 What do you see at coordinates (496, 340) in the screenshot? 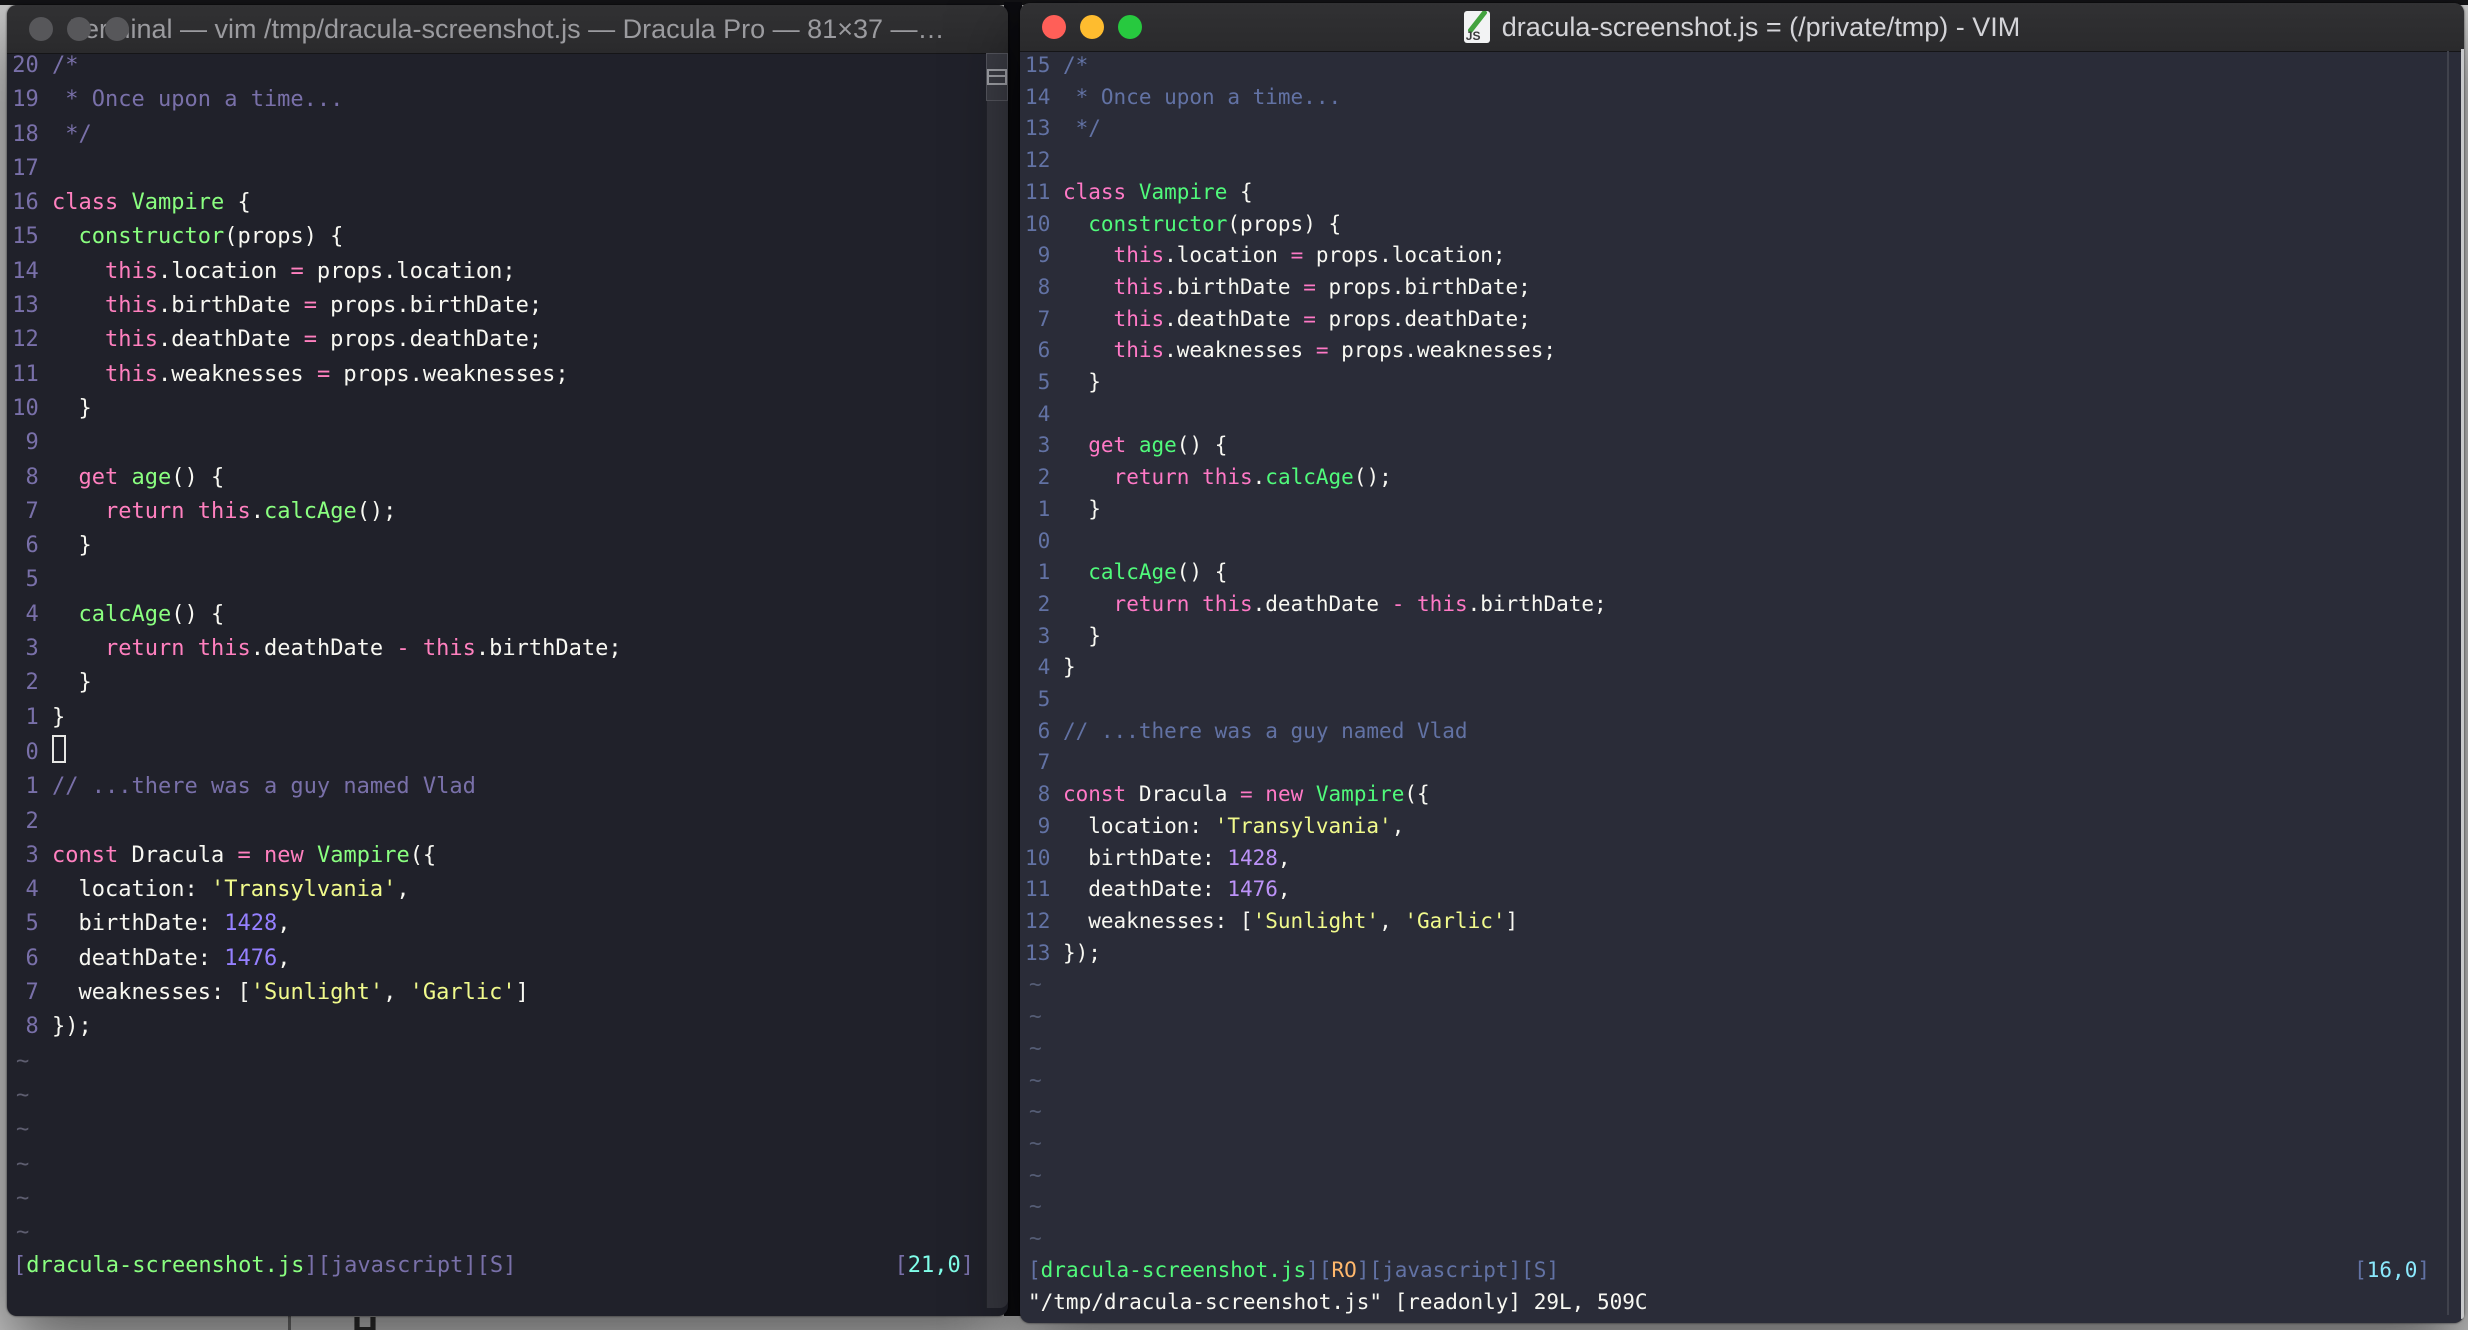
I see `code-line: 12 this.deathDate = props.deathDate;` at bounding box center [496, 340].